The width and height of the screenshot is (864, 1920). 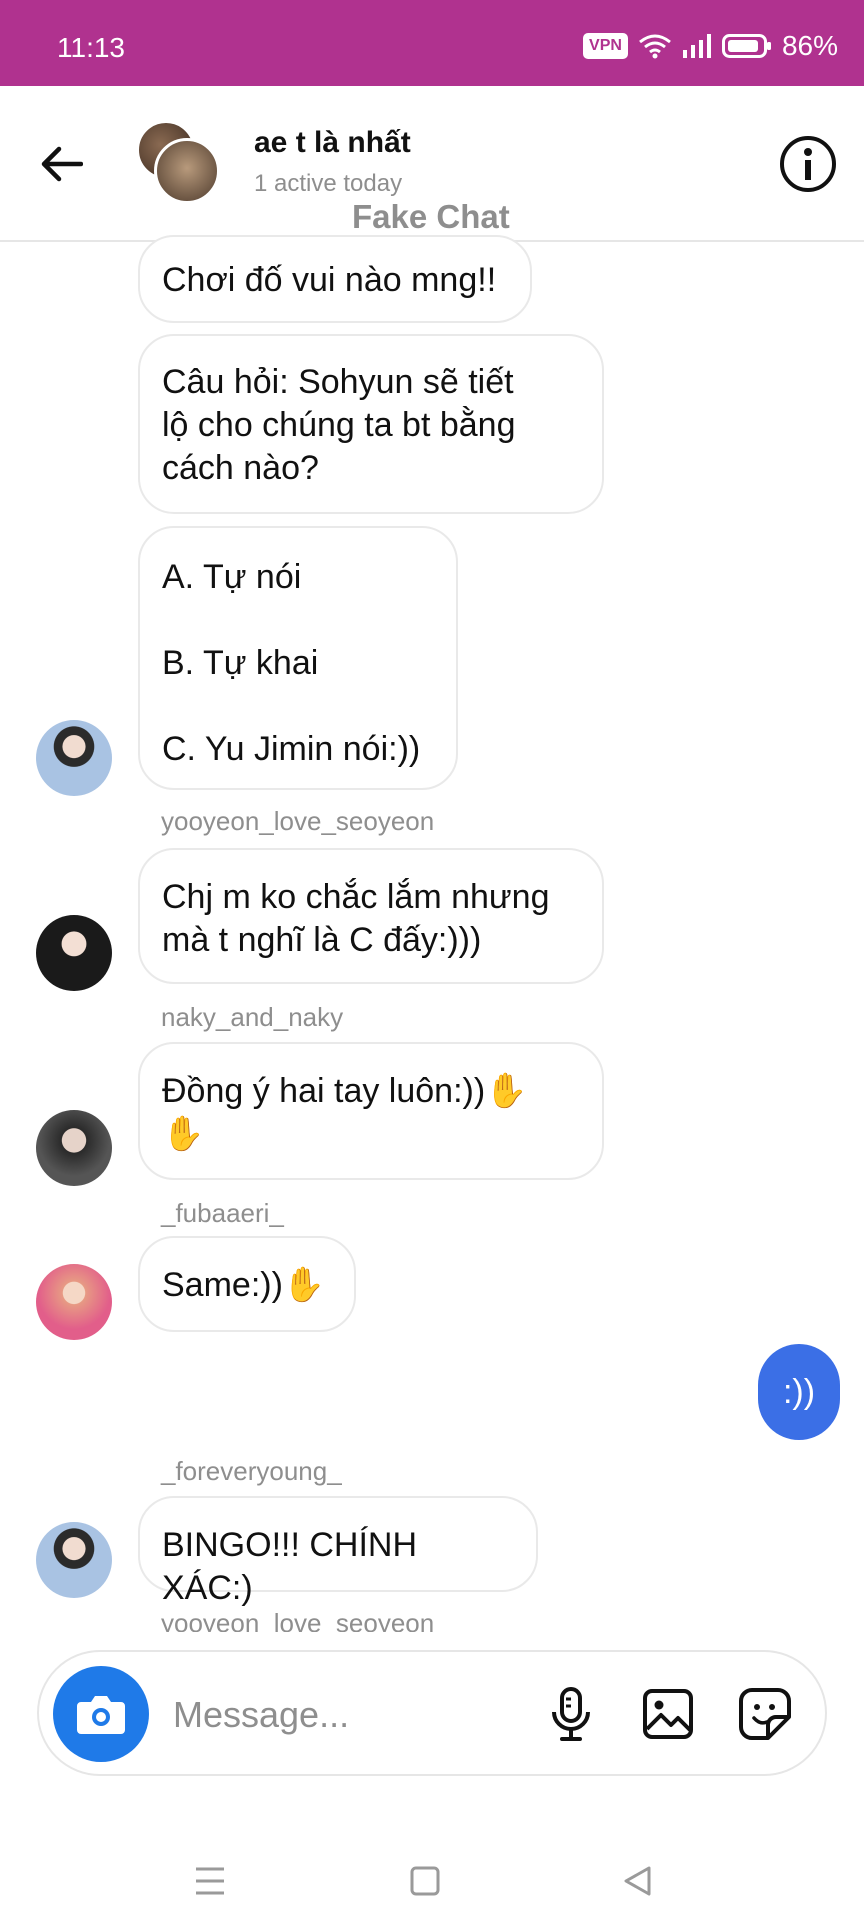 I want to click on message-bubble: Chơi đố vui nào mng!!, so click(x=335, y=279).